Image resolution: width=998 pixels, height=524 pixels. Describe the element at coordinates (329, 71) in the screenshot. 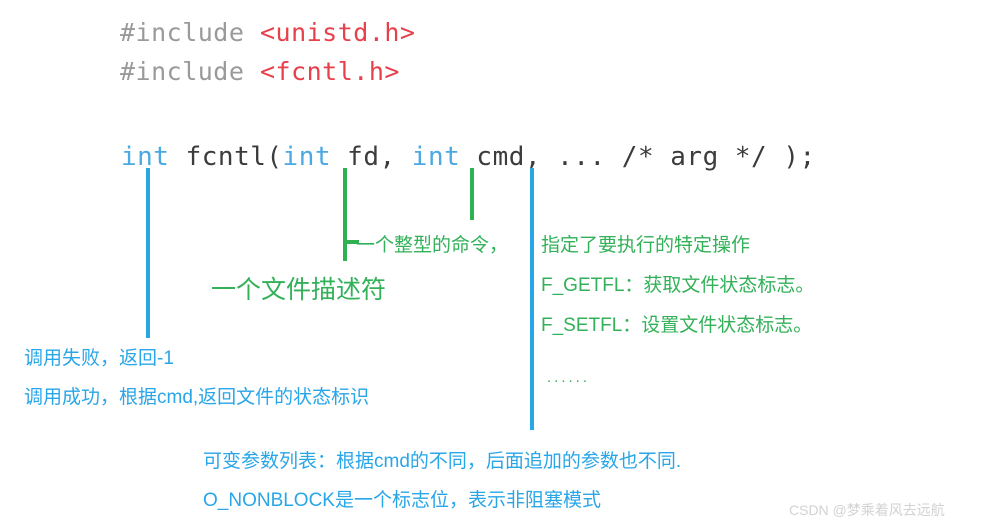

I see `include-header-fcntl: <fcntl.h>` at that location.